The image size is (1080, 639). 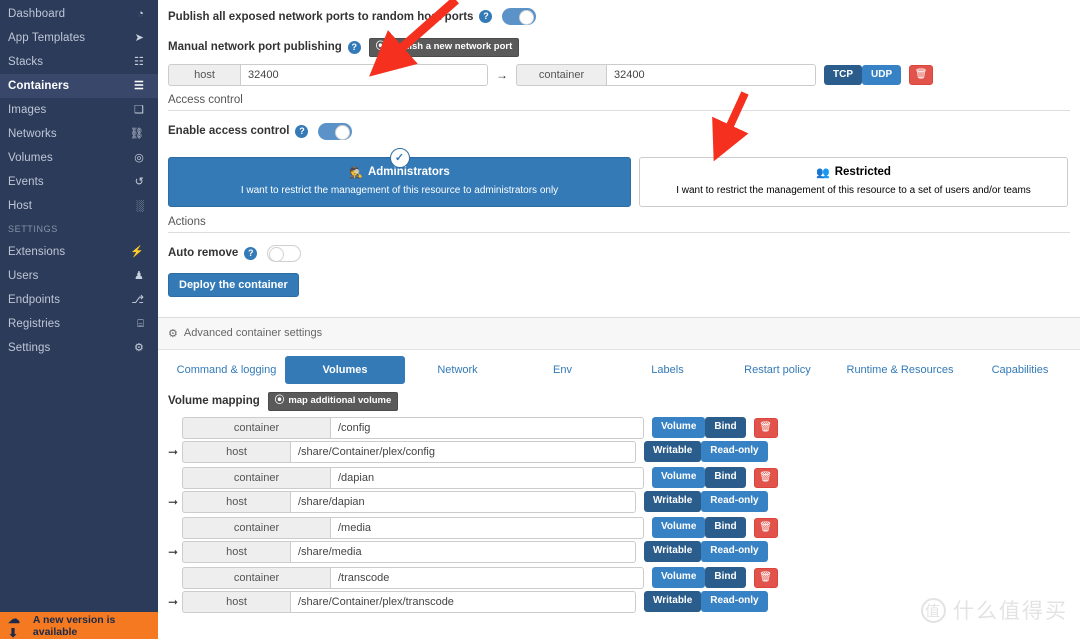 I want to click on sidebar-item-label: Stacks, so click(x=26, y=62).